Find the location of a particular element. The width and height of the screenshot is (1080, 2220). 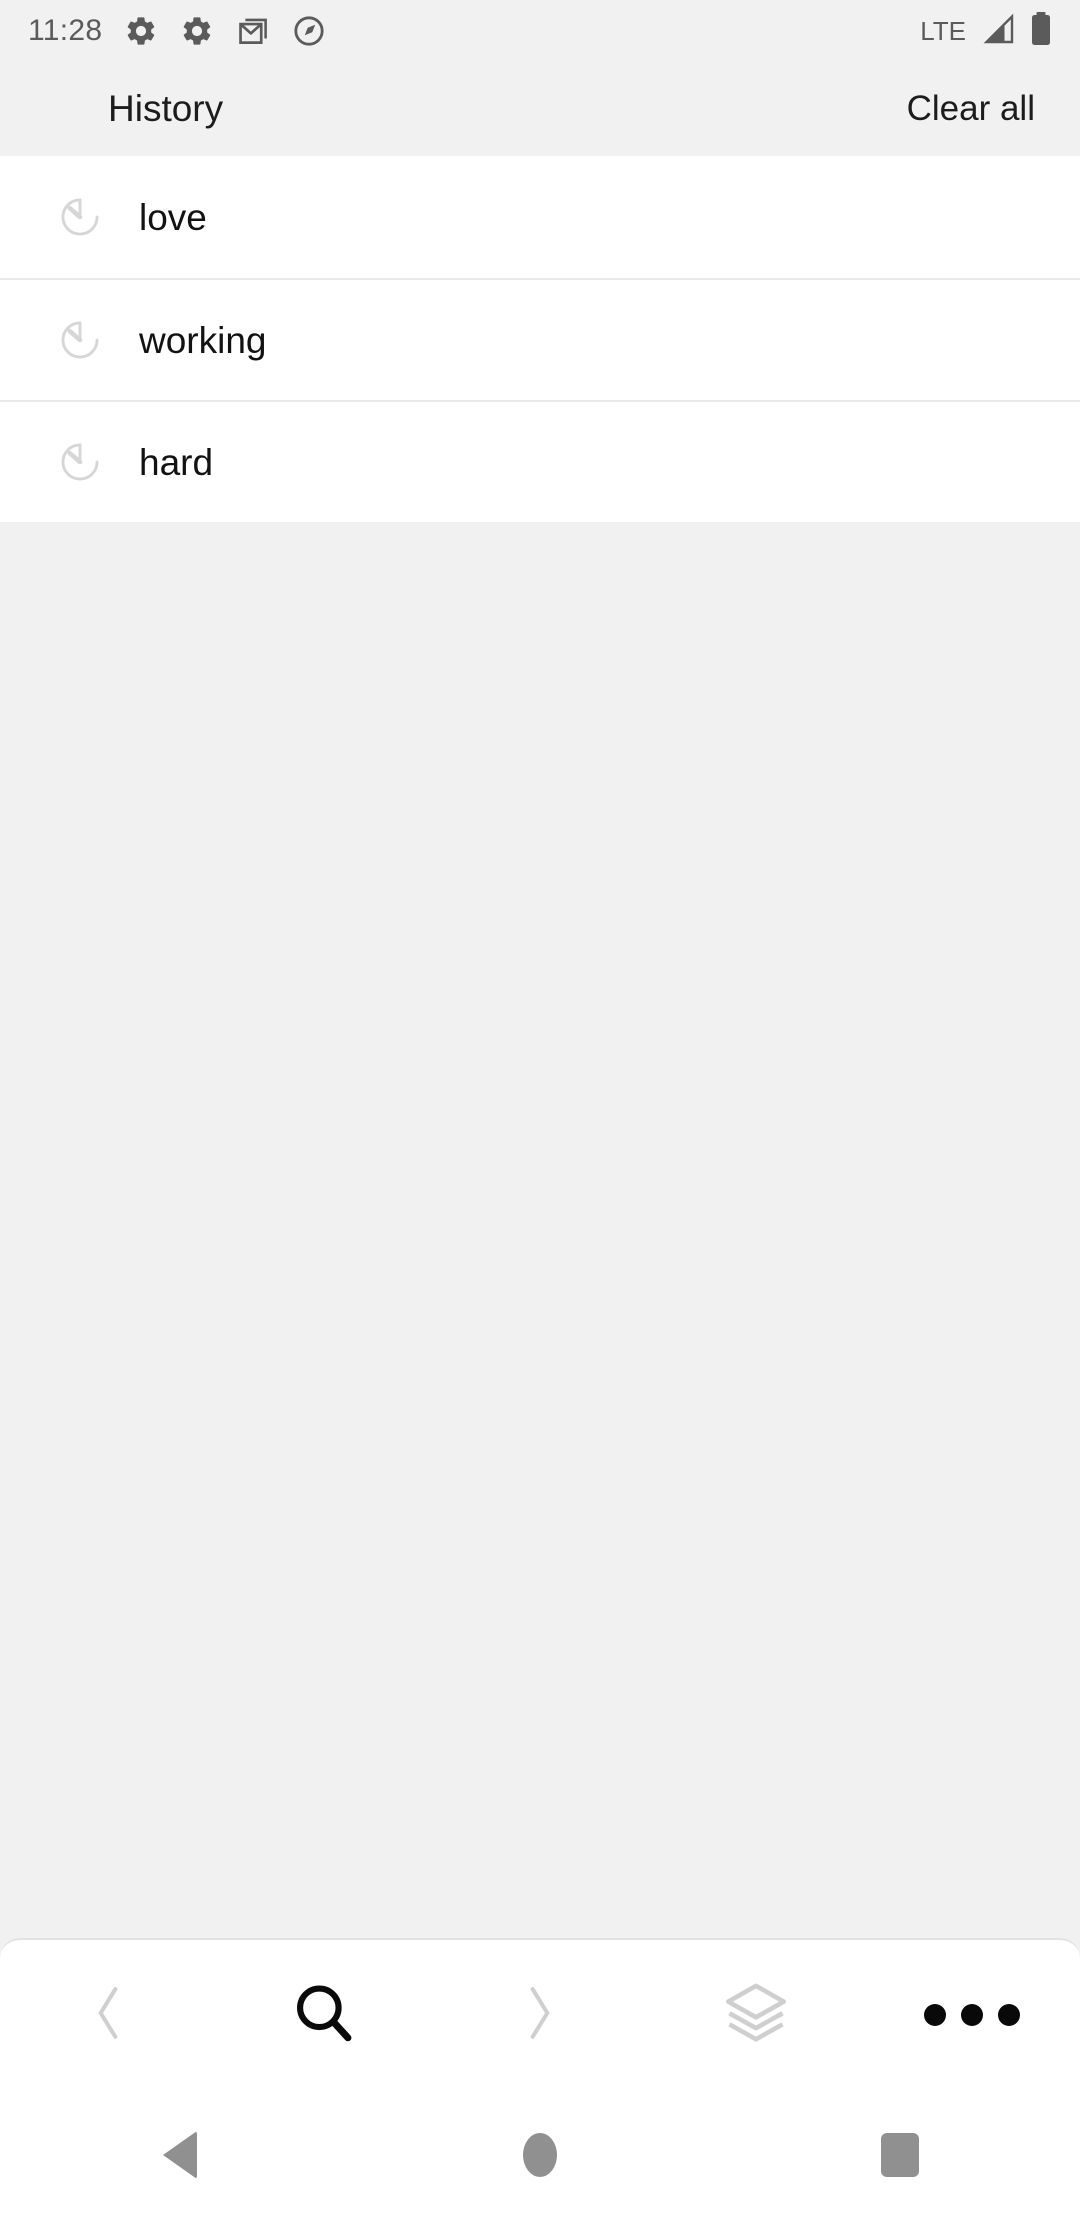

android-home-circle-icon is located at coordinates (540, 2155).